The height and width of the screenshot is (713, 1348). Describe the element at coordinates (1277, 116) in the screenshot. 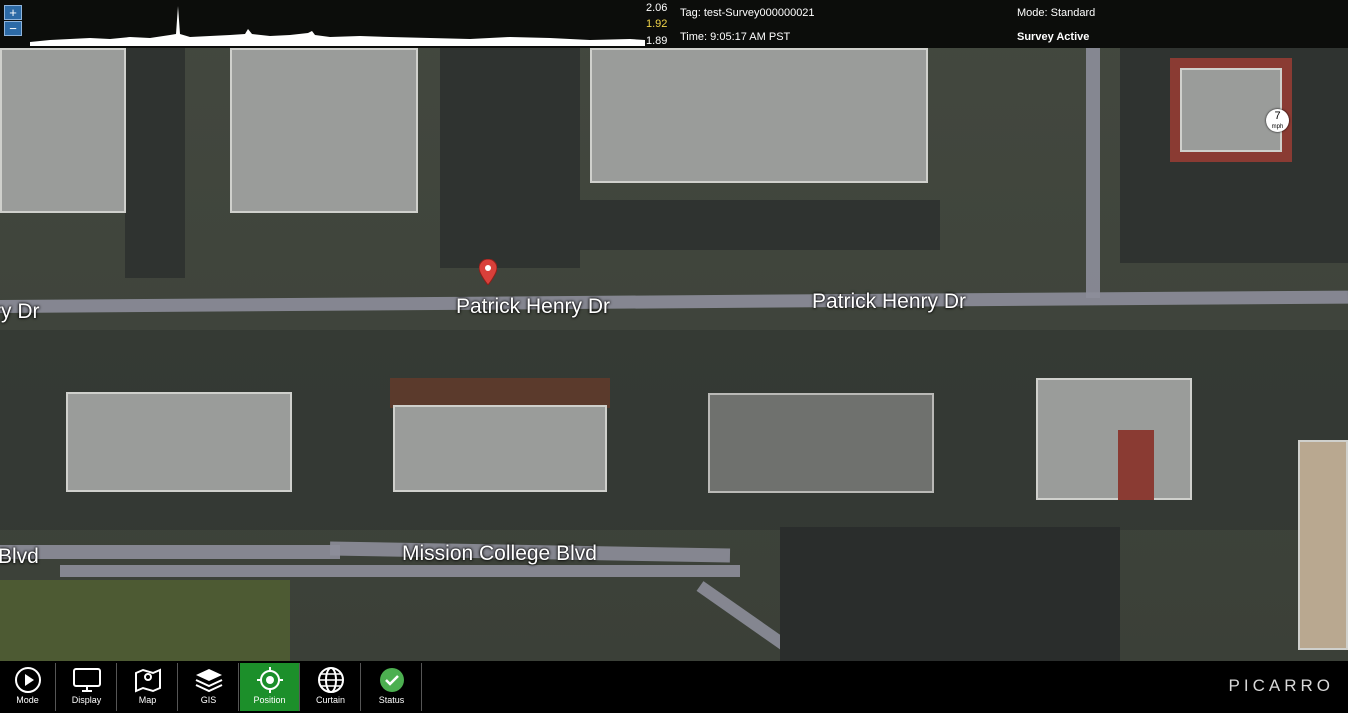

I see `speed-value: 7` at that location.